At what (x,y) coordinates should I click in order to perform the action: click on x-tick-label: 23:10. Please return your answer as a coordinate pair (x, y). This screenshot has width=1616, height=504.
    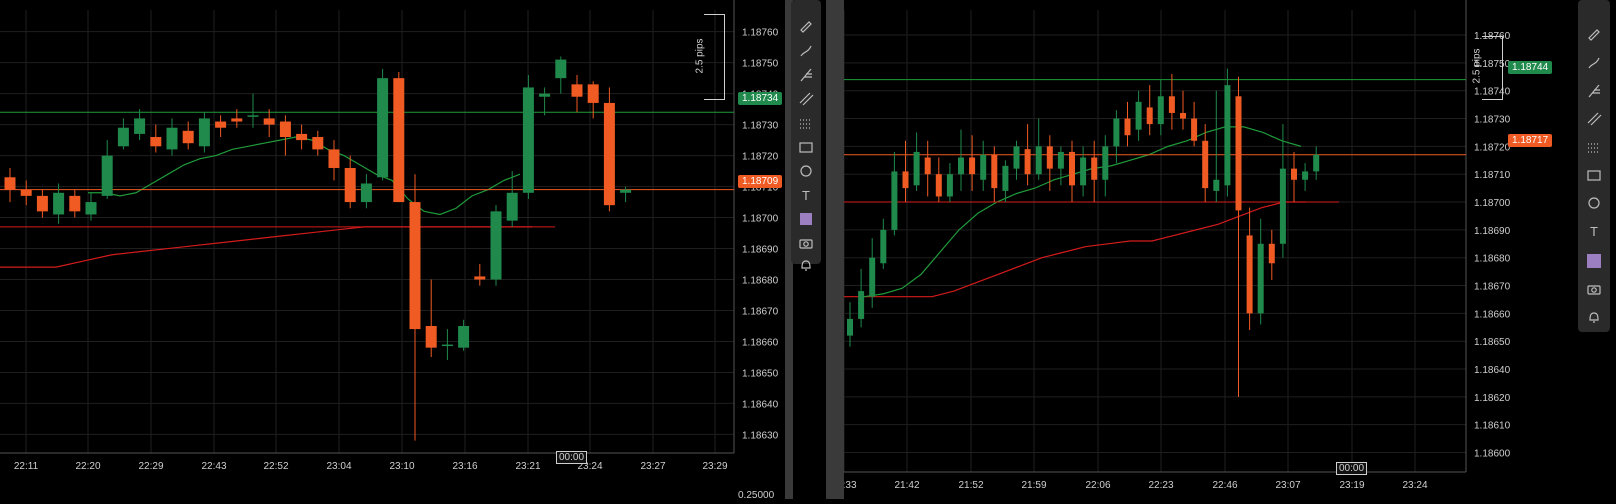
    Looking at the image, I should click on (401, 466).